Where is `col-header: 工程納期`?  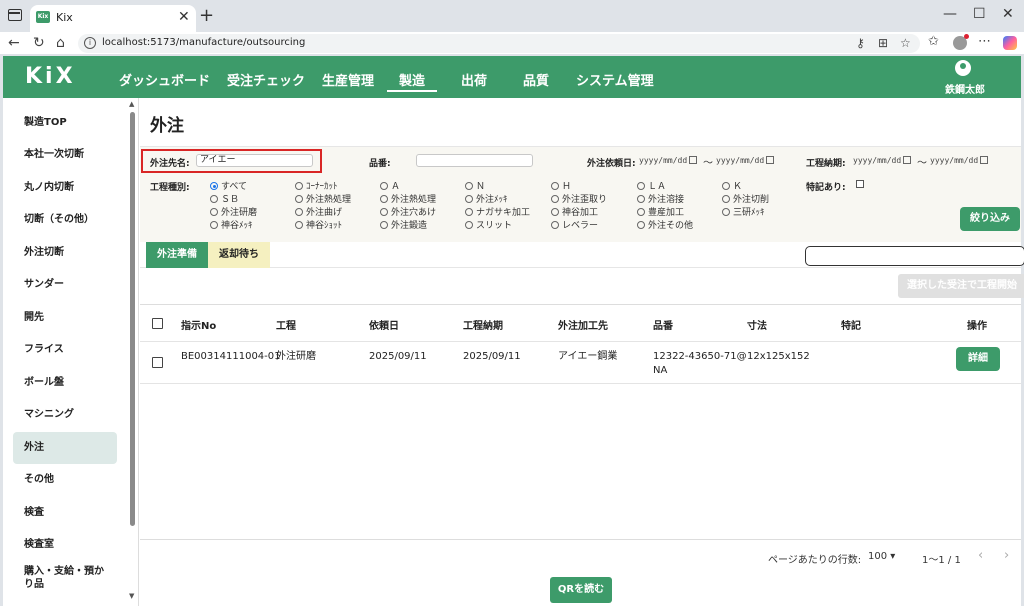
col-header: 工程納期 is located at coordinates (483, 324).